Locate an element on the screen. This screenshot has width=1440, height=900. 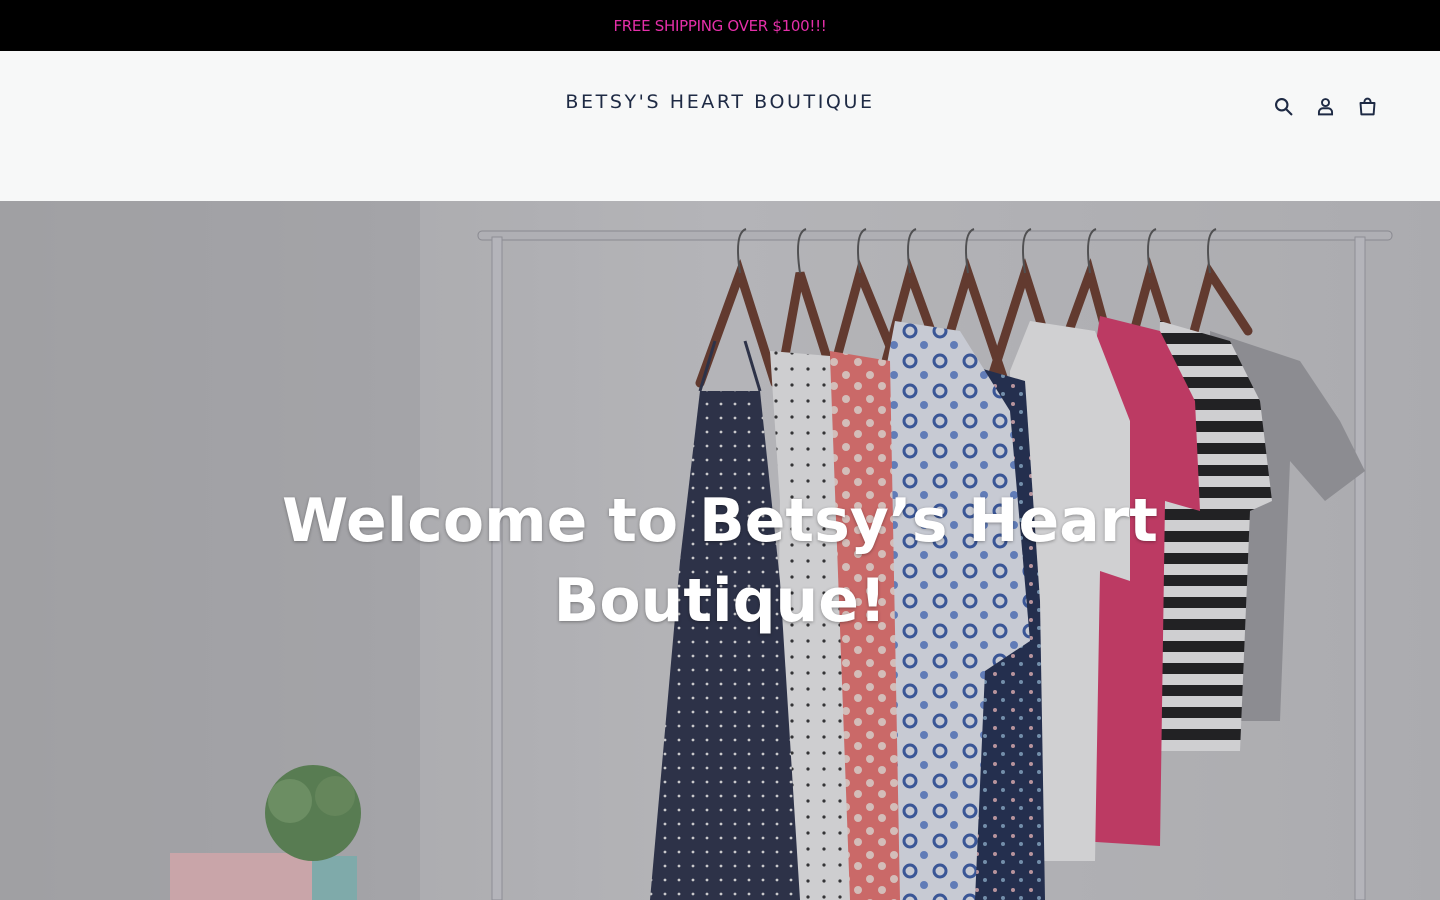
cart-icon is located at coordinates (1367, 106).